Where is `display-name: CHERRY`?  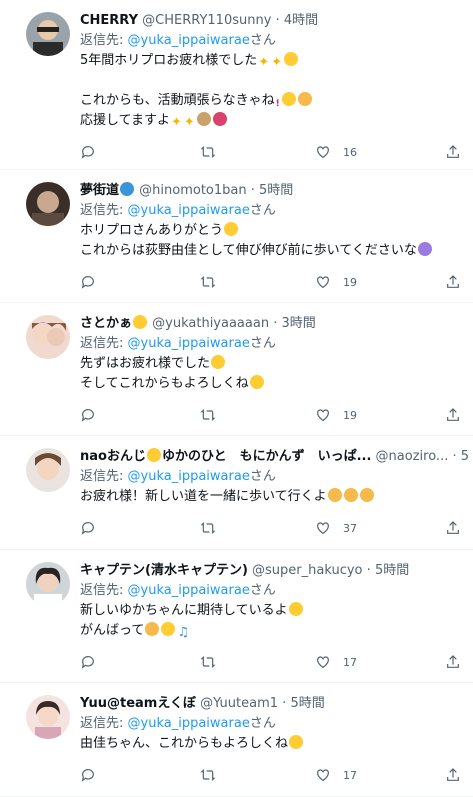 display-name: CHERRY is located at coordinates (109, 20).